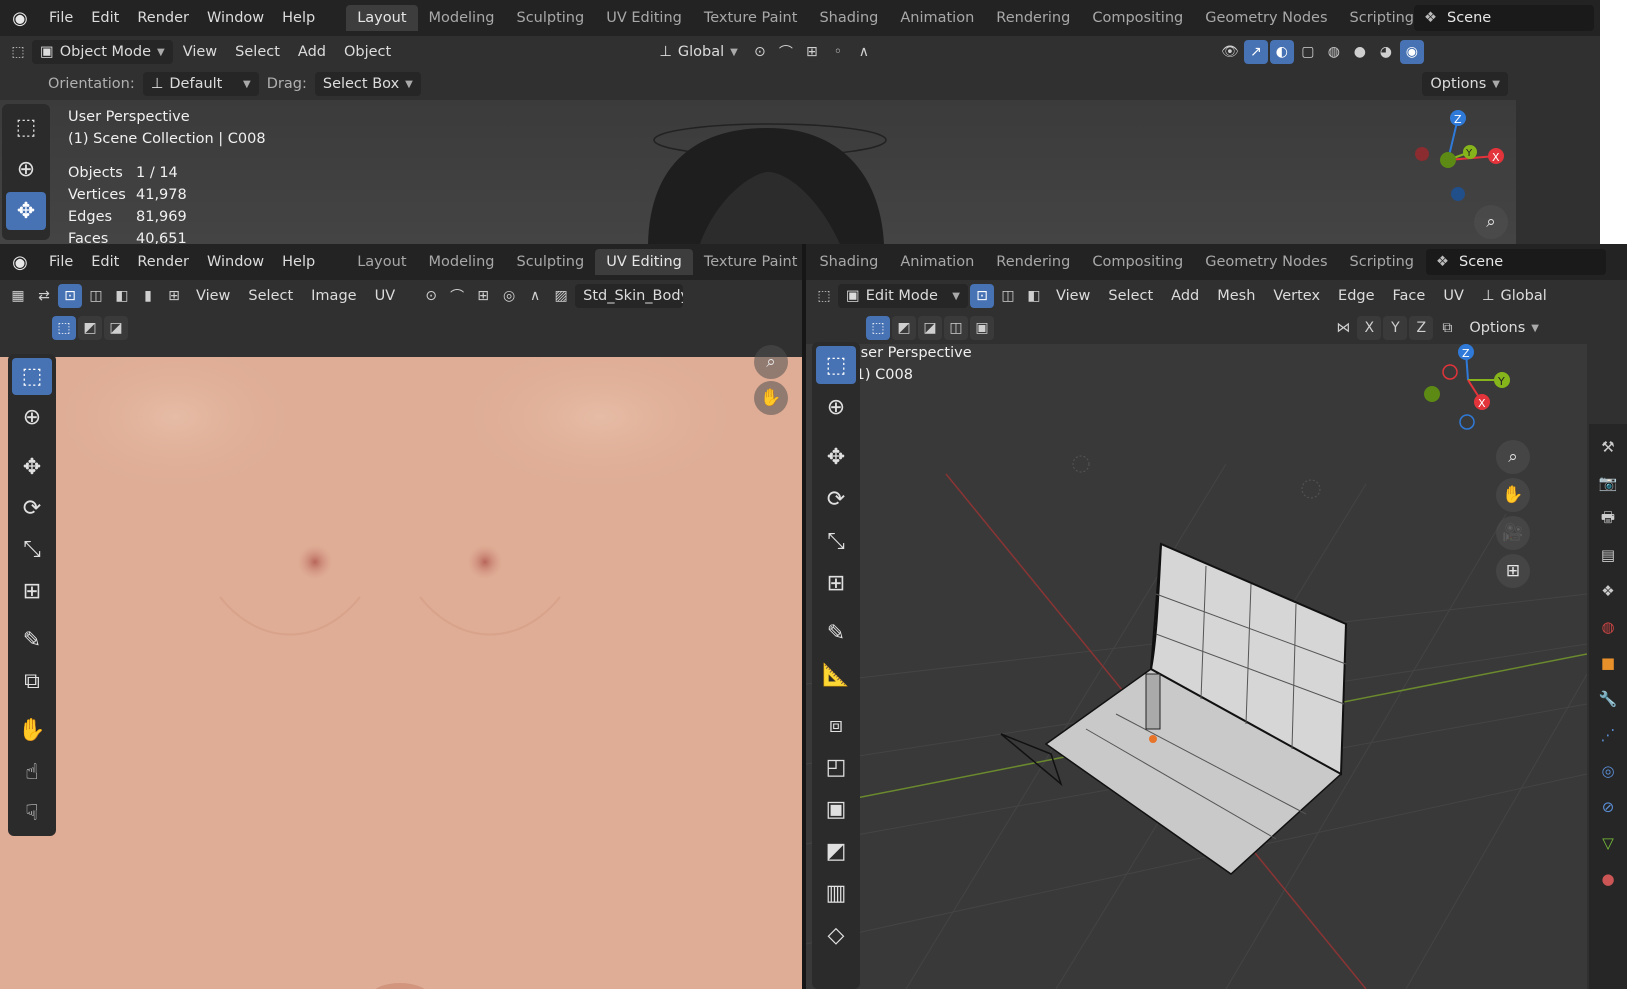 This screenshot has height=989, width=1627. I want to click on zoom-icon: ⌕, so click(1491, 222).